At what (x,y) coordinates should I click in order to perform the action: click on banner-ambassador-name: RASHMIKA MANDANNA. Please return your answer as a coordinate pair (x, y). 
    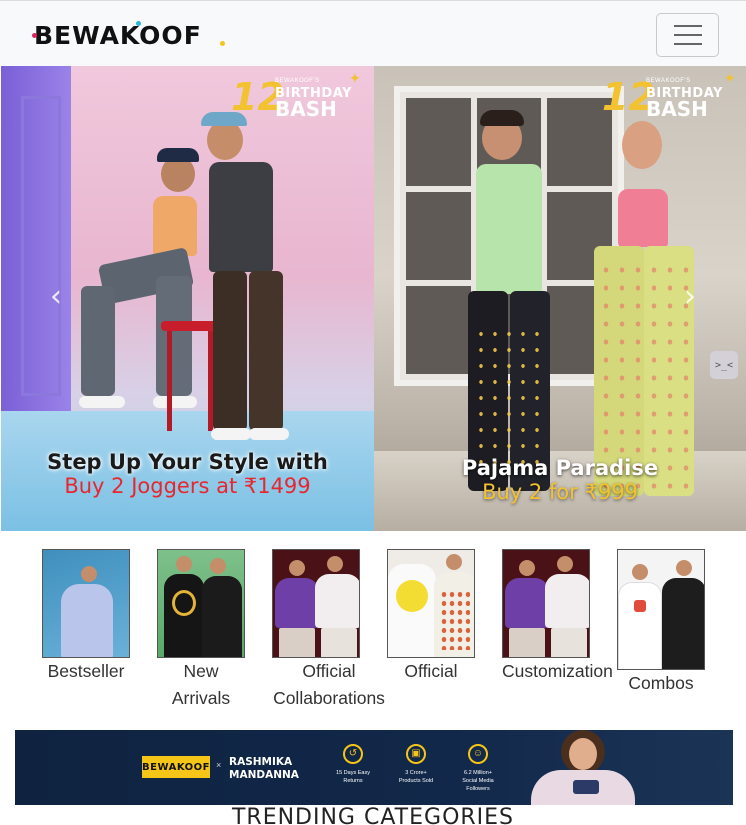
    Looking at the image, I should click on (264, 769).